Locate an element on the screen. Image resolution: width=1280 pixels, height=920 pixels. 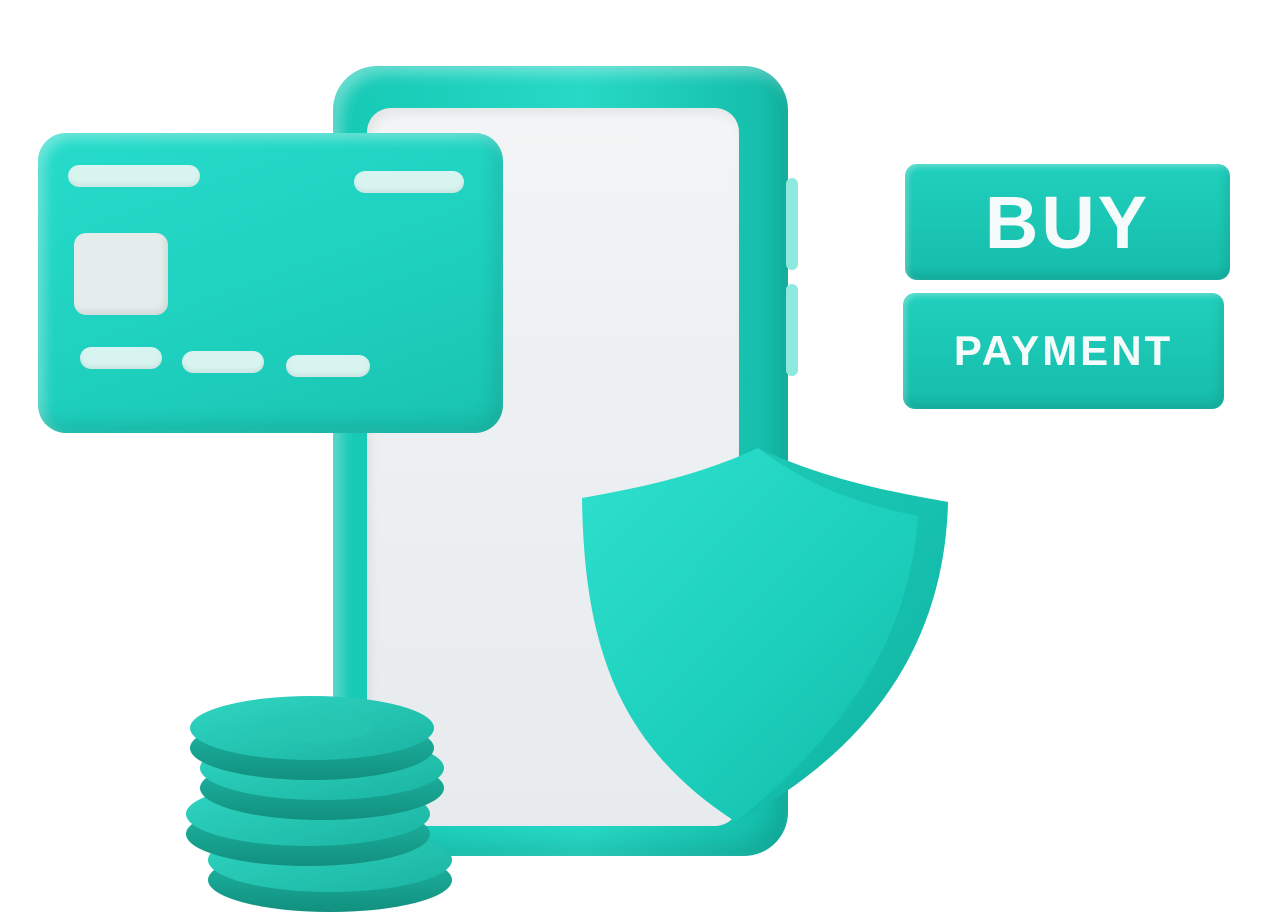
shield-icon is located at coordinates (765, 635).